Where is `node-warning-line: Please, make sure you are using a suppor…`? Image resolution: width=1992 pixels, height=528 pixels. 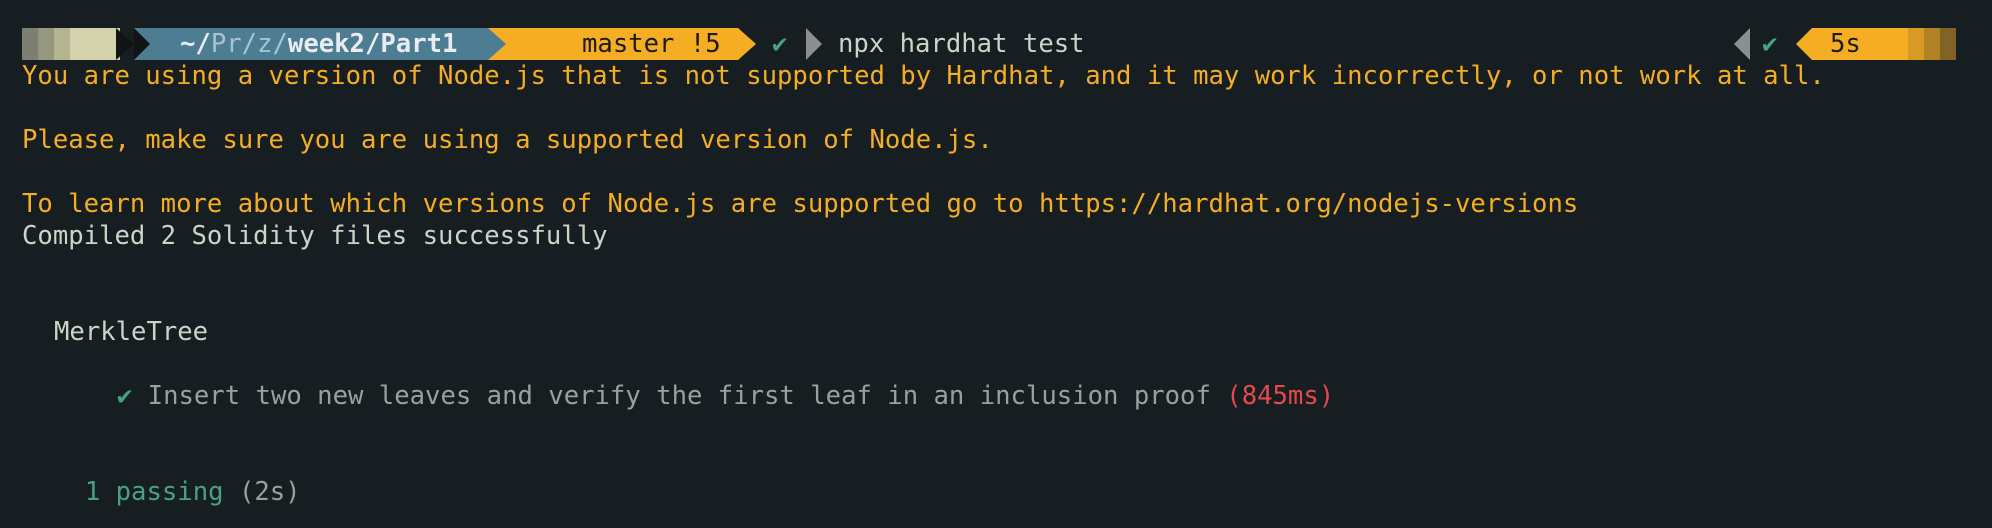 node-warning-line: Please, make sure you are using a suppor… is located at coordinates (507, 140).